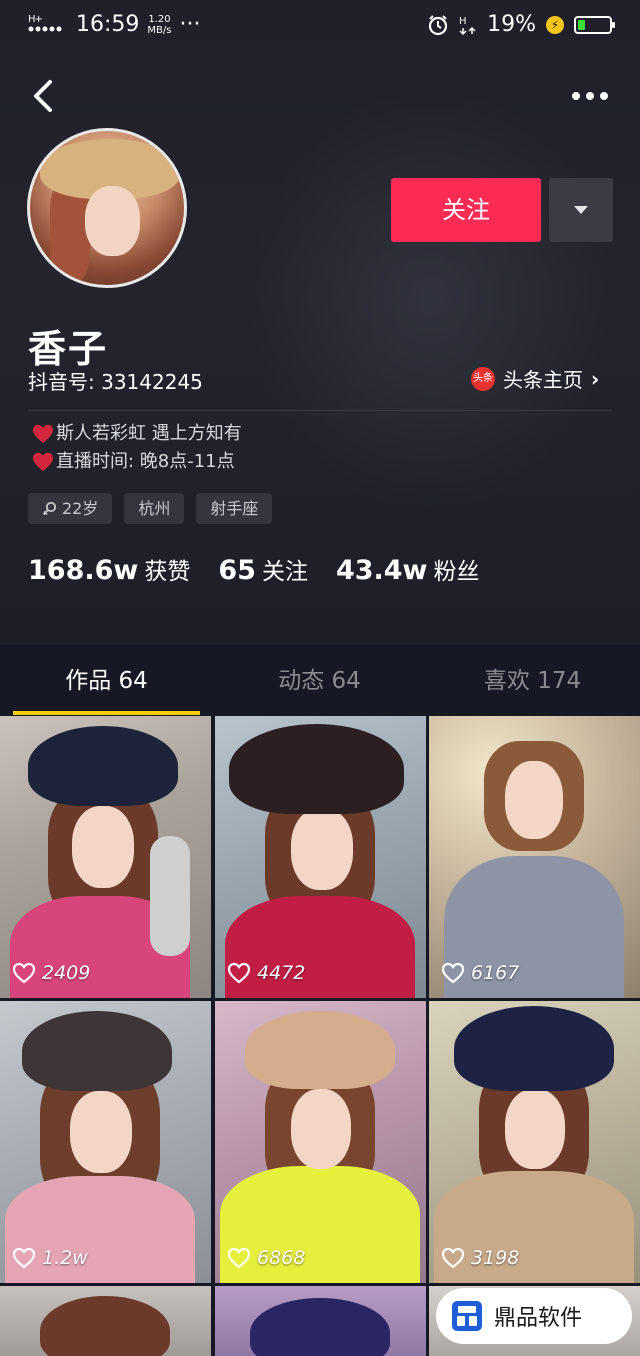 Image resolution: width=640 pixels, height=1356 pixels. Describe the element at coordinates (495, 973) in the screenshot. I see `like-count-text: 6167` at that location.